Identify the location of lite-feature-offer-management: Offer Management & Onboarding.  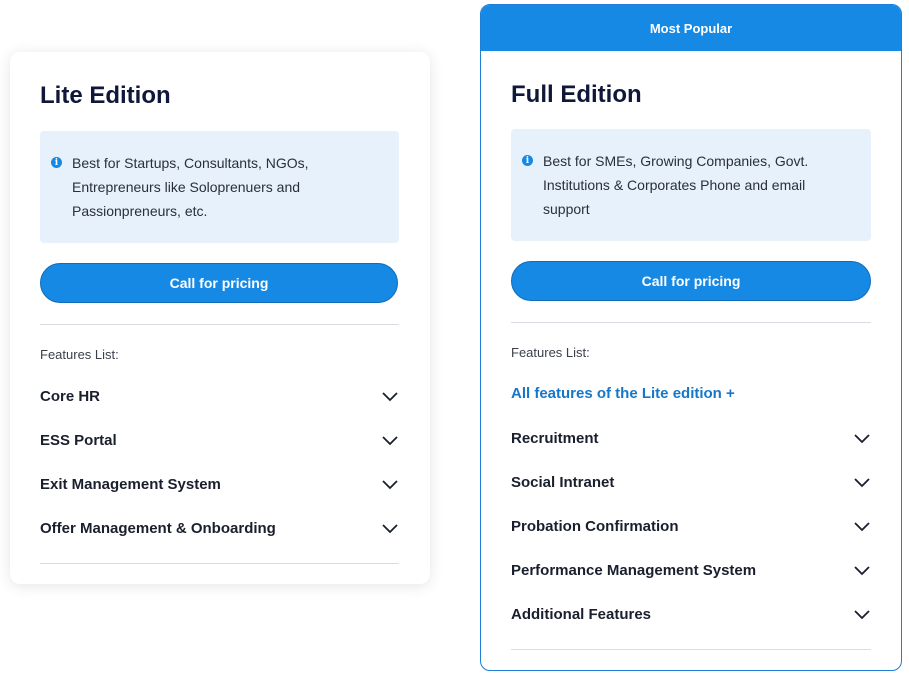
(219, 528).